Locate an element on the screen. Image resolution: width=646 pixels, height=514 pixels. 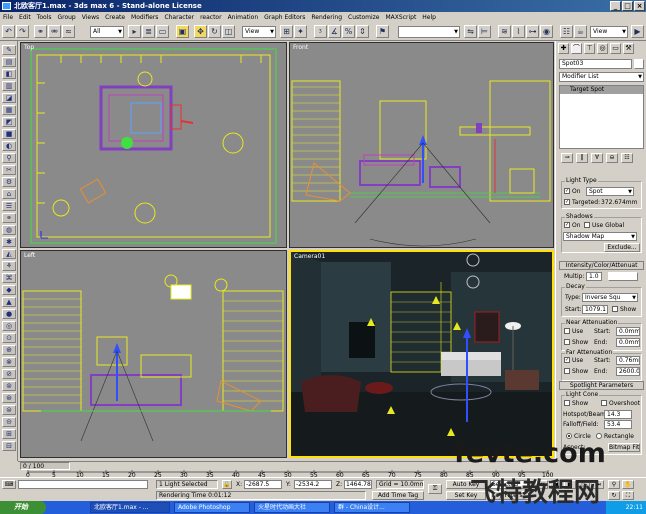
tool-31-icon: ⊜ is located at coordinates (9, 410).